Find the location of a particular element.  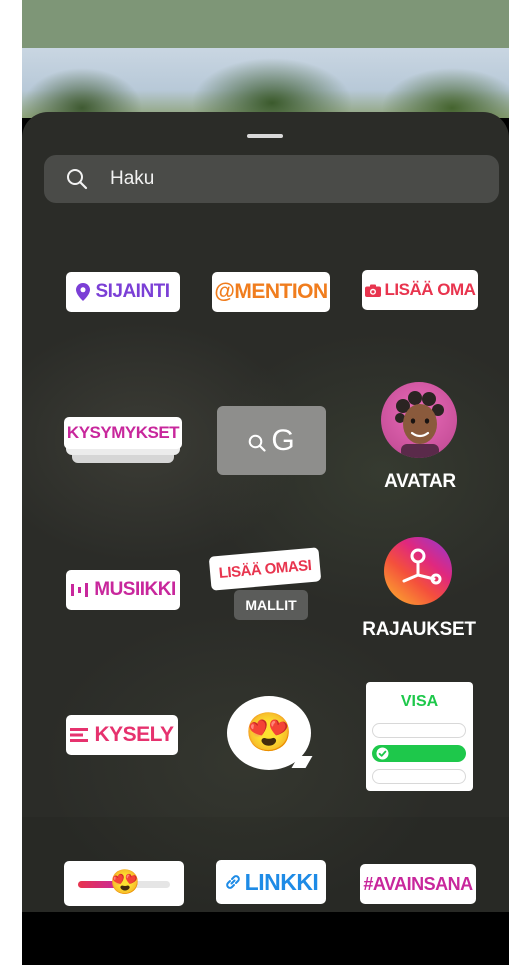

link-sticker: LINKKI is located at coordinates (271, 882).